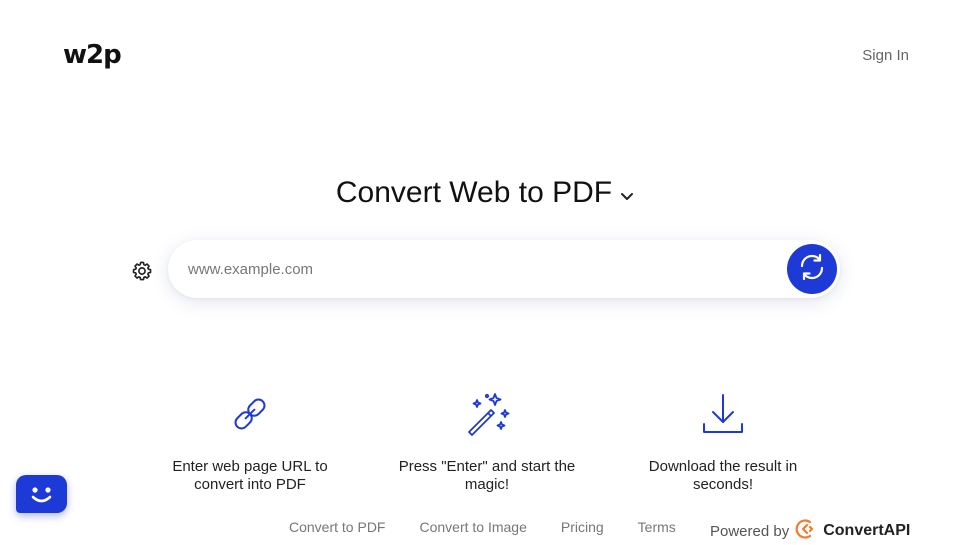 Image resolution: width=970 pixels, height=545 pixels. What do you see at coordinates (142, 271) in the screenshot?
I see `gear-icon` at bounding box center [142, 271].